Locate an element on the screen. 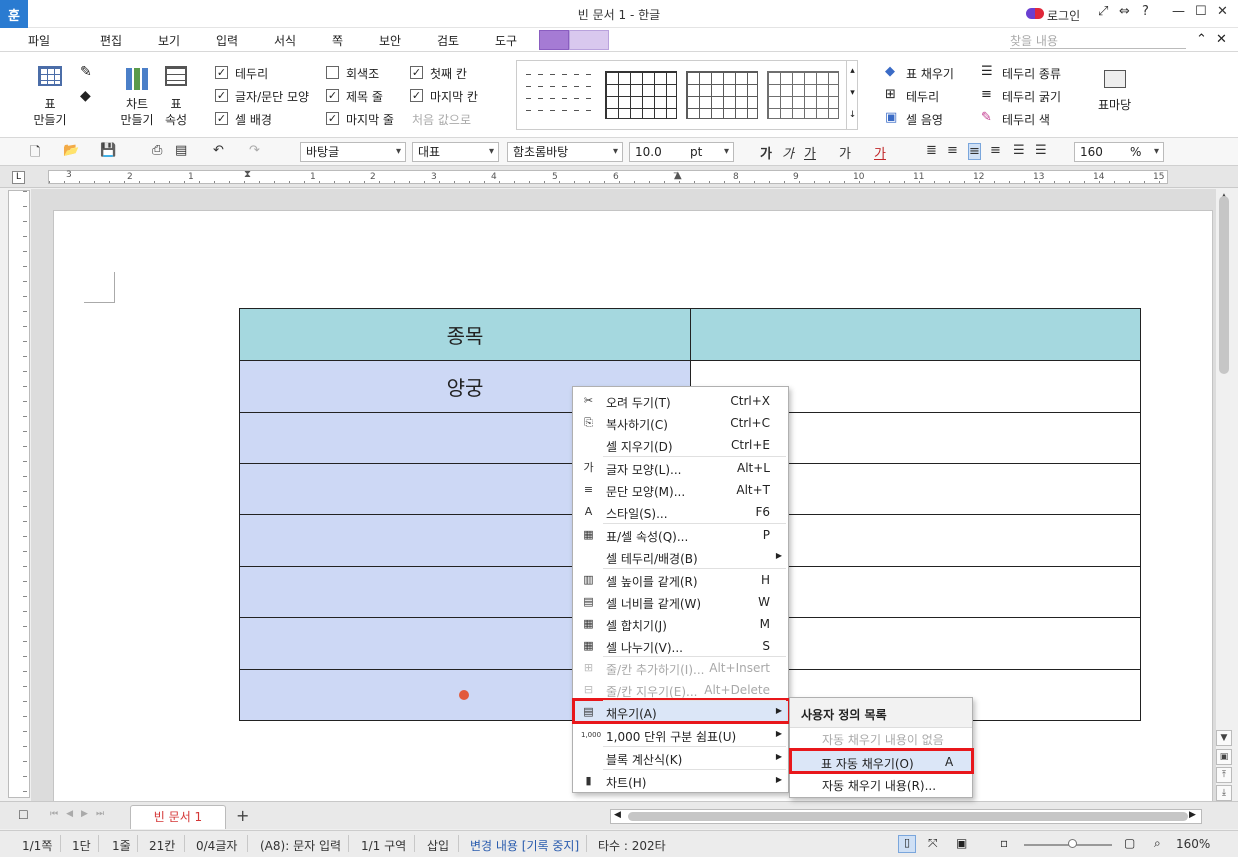 The width and height of the screenshot is (1238, 857). save-icon: 💾 is located at coordinates (108, 150).